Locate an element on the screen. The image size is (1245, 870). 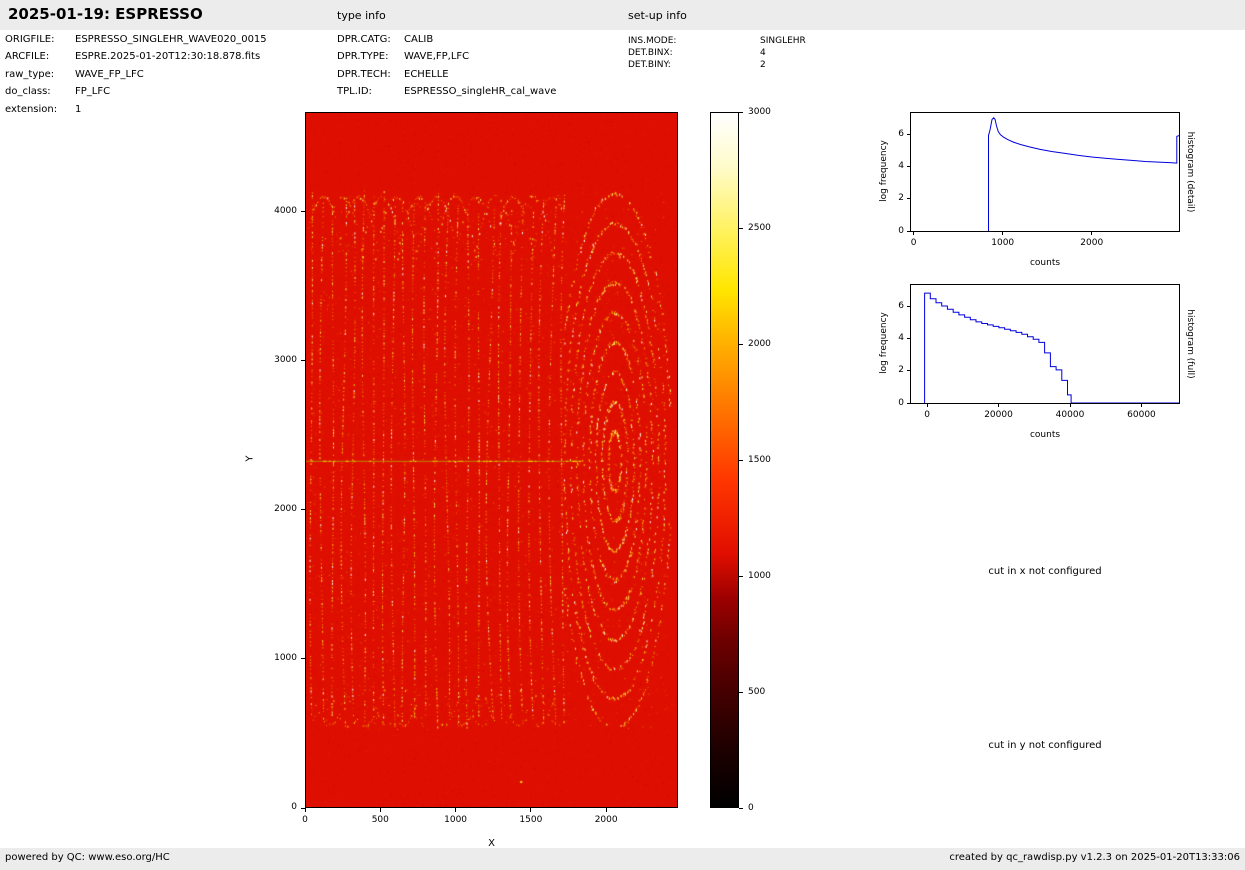
y-axis-label: Y is located at coordinates (250, 458).